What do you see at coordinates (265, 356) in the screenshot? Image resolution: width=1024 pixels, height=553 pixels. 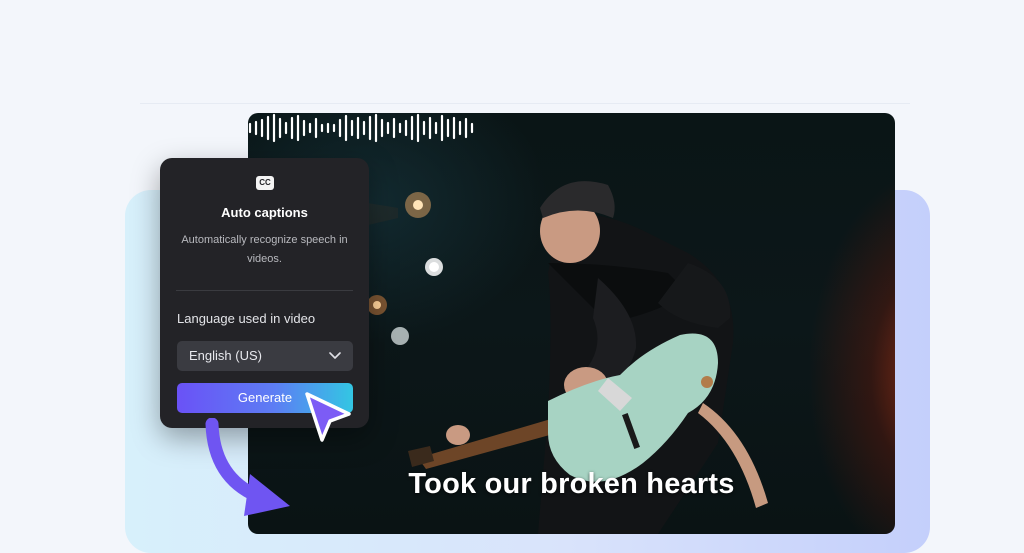 I see `language-select: English (US)` at bounding box center [265, 356].